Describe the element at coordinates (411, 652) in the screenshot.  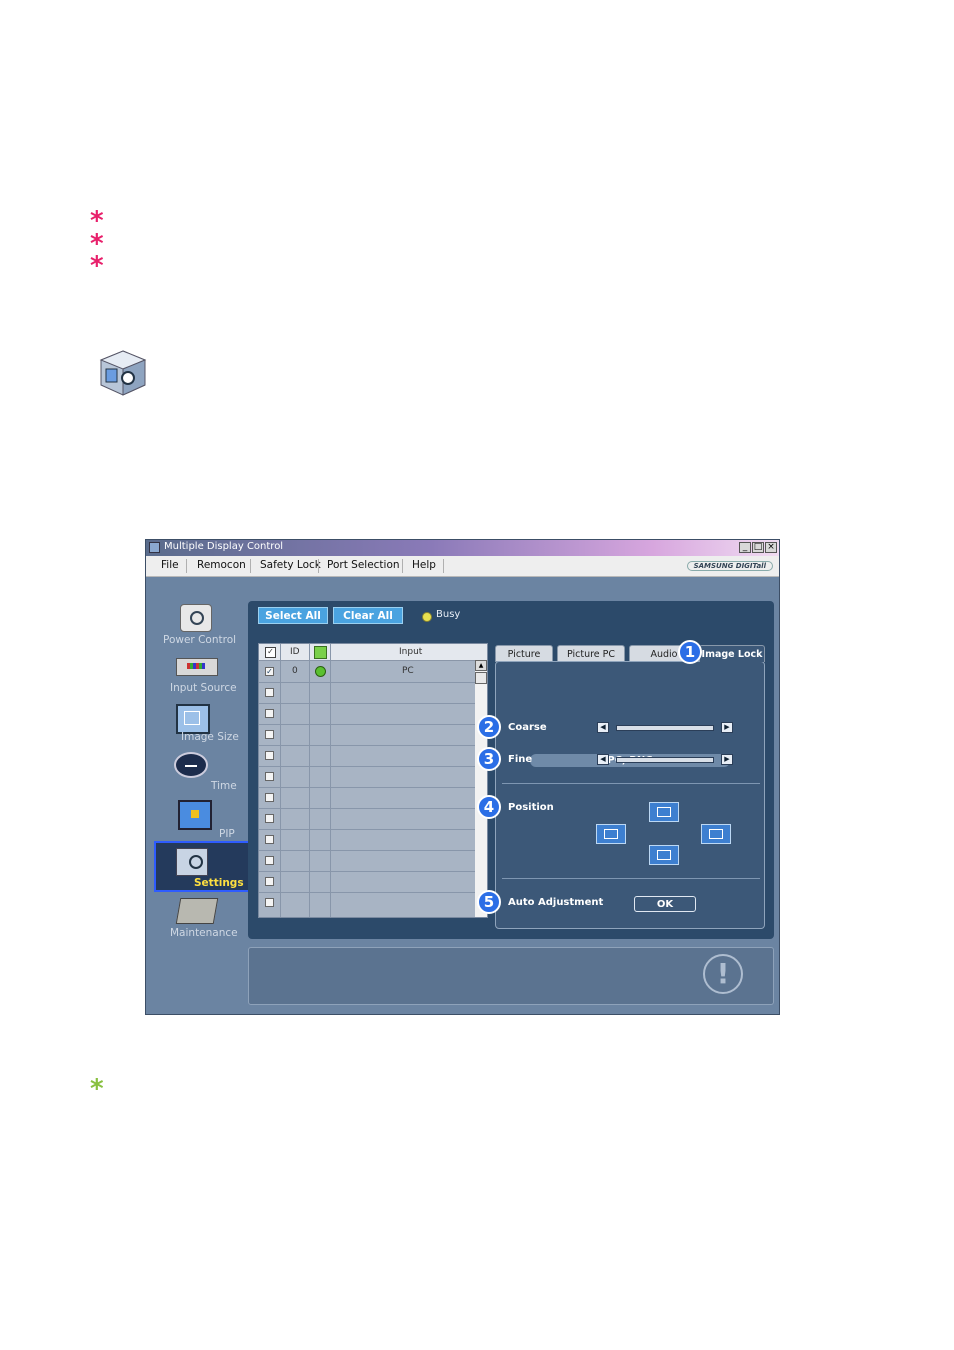
I see `header-input: Input` at that location.